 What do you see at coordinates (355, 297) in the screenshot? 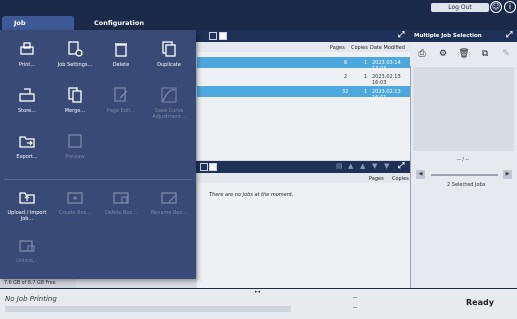
I see `status-dash-1: --` at bounding box center [355, 297].